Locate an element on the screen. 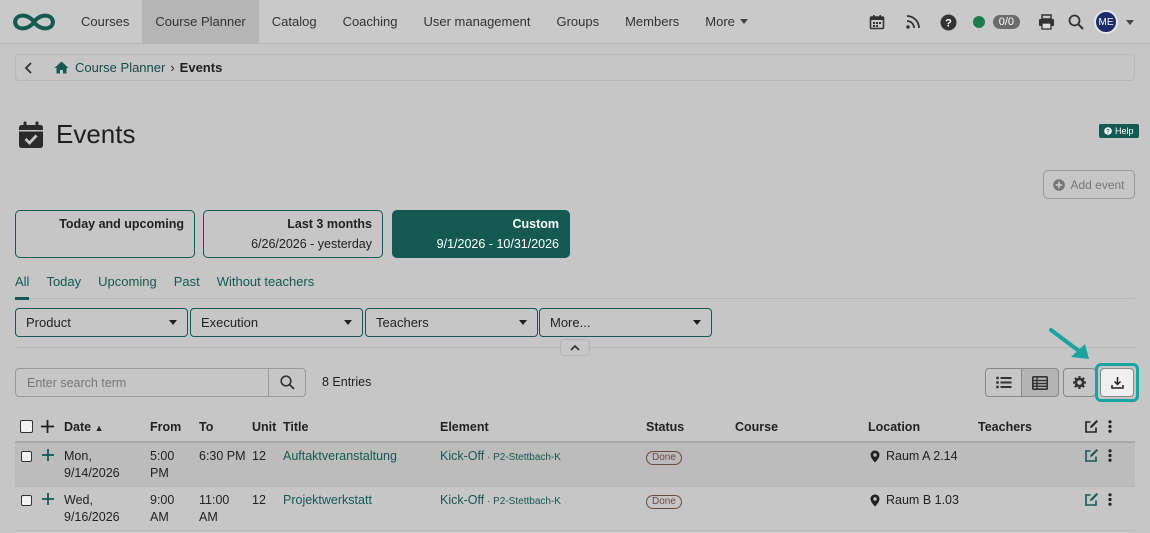 The width and height of the screenshot is (1150, 533). calendar-icon is located at coordinates (877, 22).